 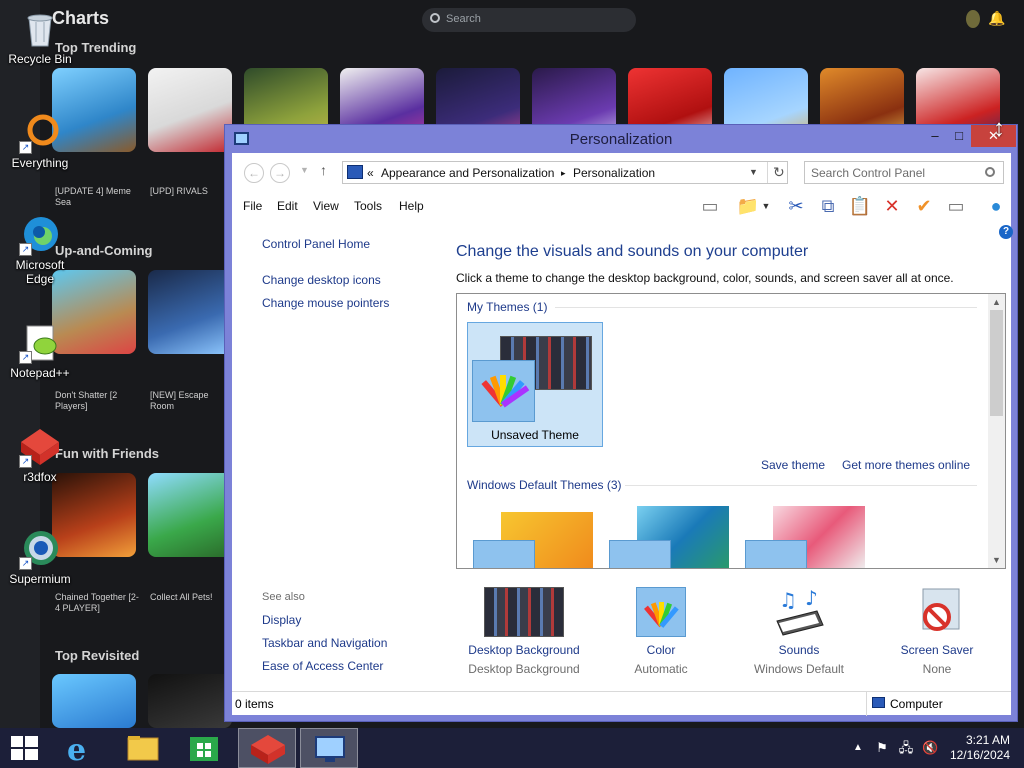 I want to click on desktop-icon-supermium: ↗ Supermium, so click(x=40, y=557).